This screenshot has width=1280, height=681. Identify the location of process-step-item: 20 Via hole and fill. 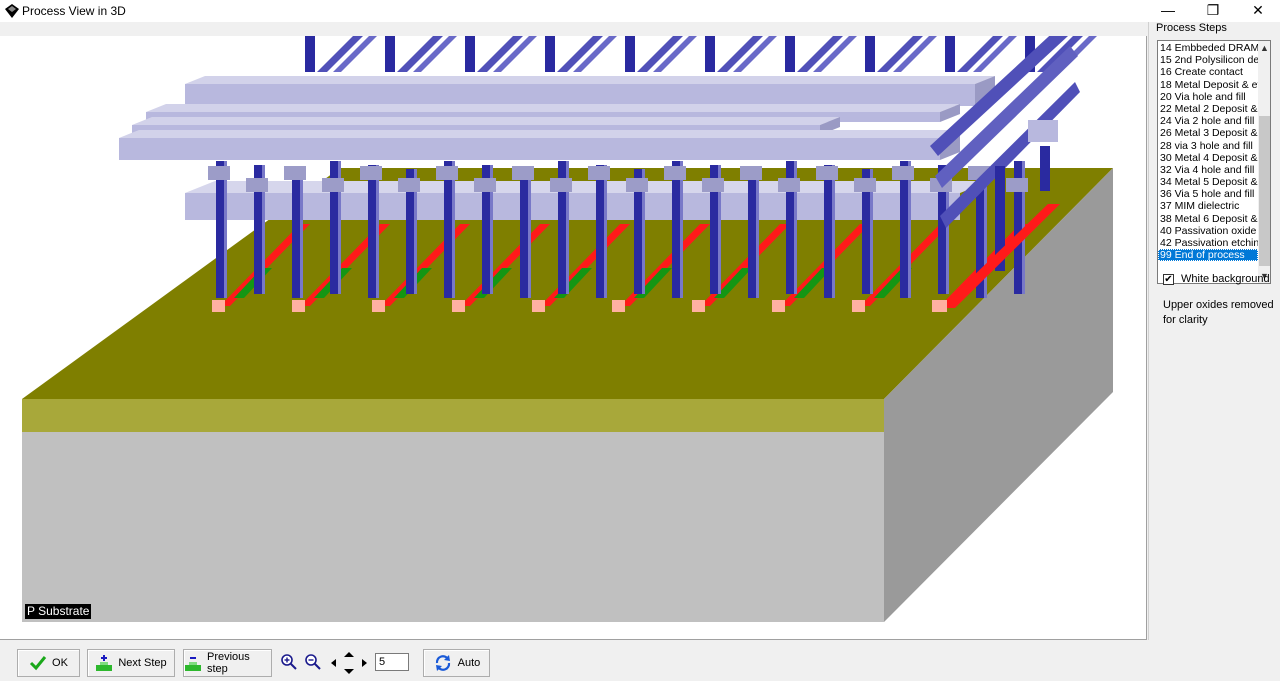
(1208, 97).